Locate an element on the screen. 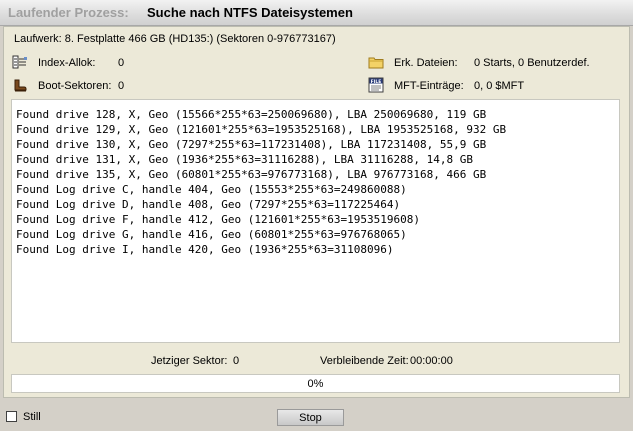  file-icon: FILE is located at coordinates (376, 85).